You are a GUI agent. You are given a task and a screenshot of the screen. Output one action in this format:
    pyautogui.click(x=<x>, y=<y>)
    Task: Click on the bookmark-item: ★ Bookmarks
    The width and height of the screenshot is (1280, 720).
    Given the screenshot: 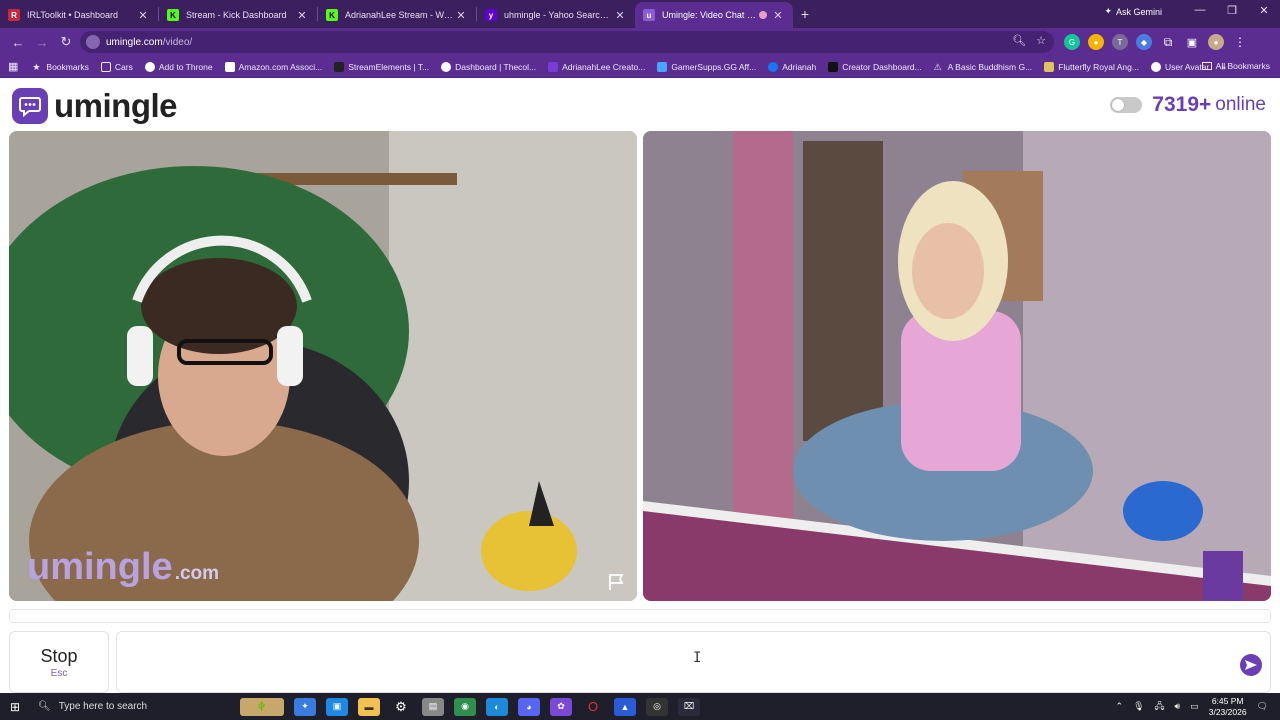 What is the action you would take?
    pyautogui.click(x=60, y=67)
    